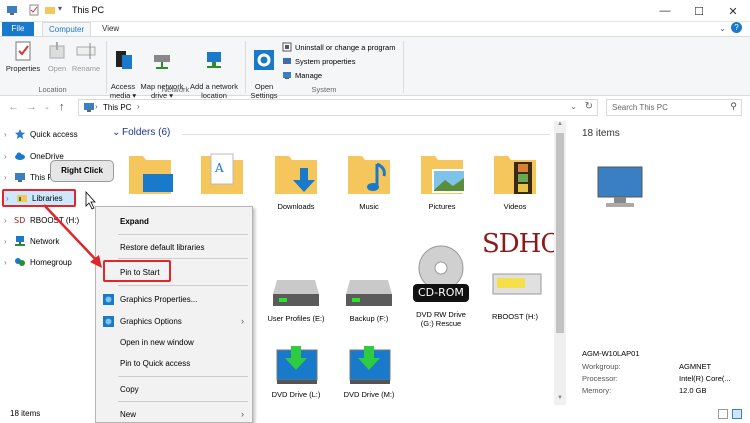  I want to click on minimize-button: —, so click(665, 11).